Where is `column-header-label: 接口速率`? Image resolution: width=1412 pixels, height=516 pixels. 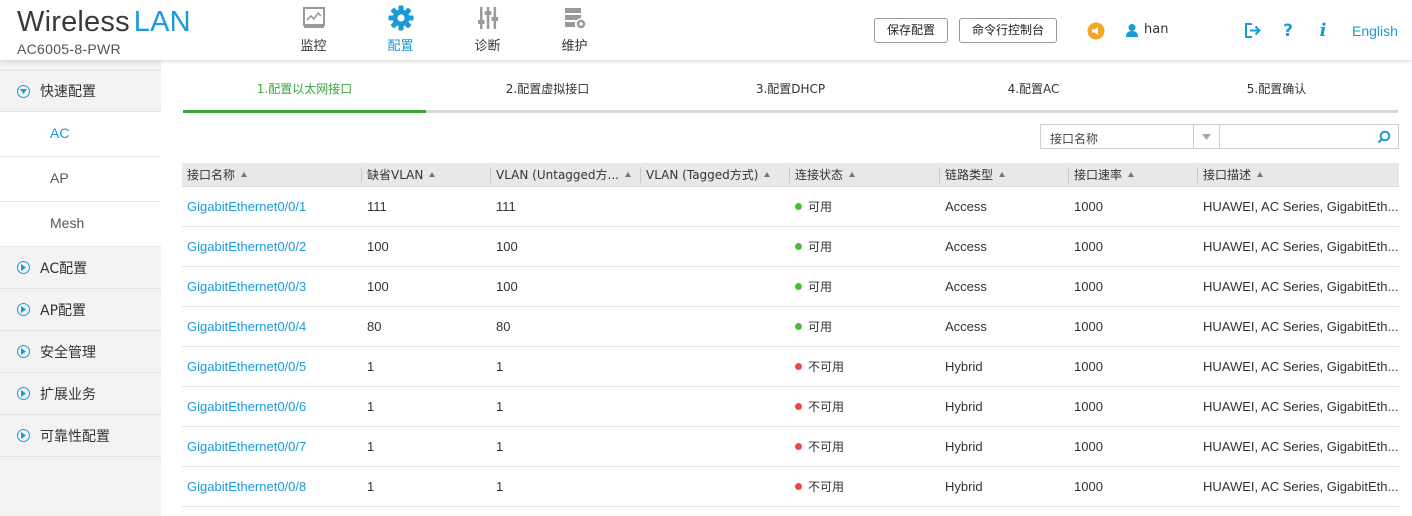 column-header-label: 接口速率 is located at coordinates (1098, 175).